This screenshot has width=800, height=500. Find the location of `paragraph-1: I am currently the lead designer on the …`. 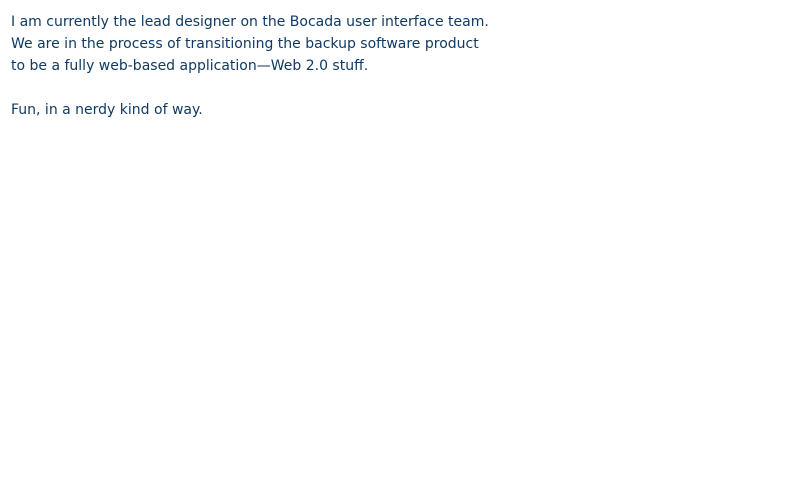

paragraph-1: I am currently the lead designer on the … is located at coordinates (391, 44).